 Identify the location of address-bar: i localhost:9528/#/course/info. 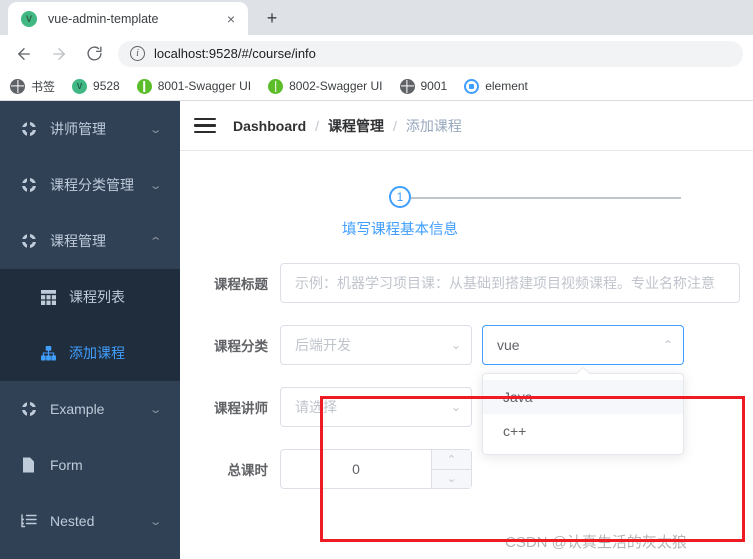
(430, 53).